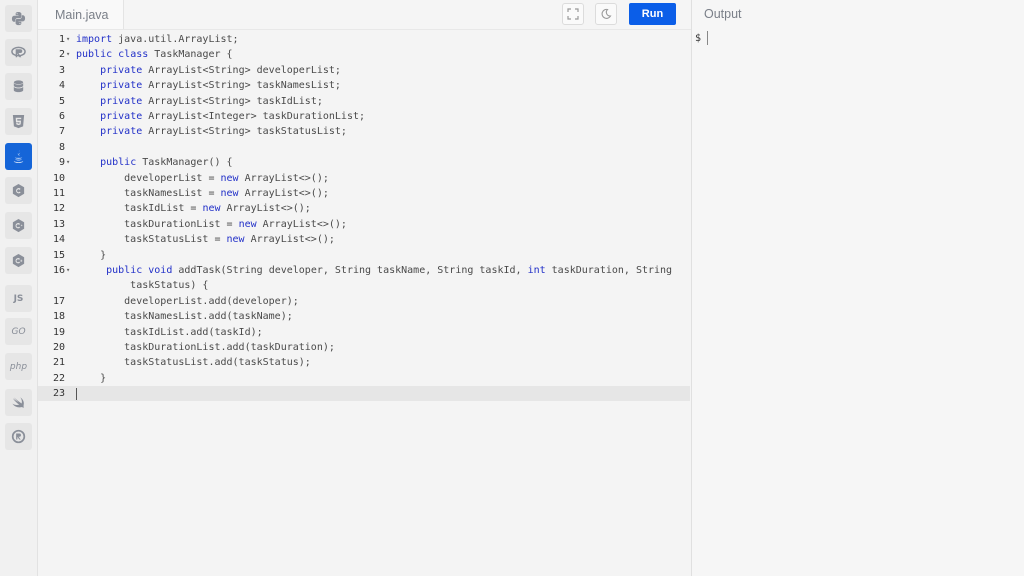 The image size is (1024, 576). I want to click on language-sidebar: JS GO php, so click(19, 288).